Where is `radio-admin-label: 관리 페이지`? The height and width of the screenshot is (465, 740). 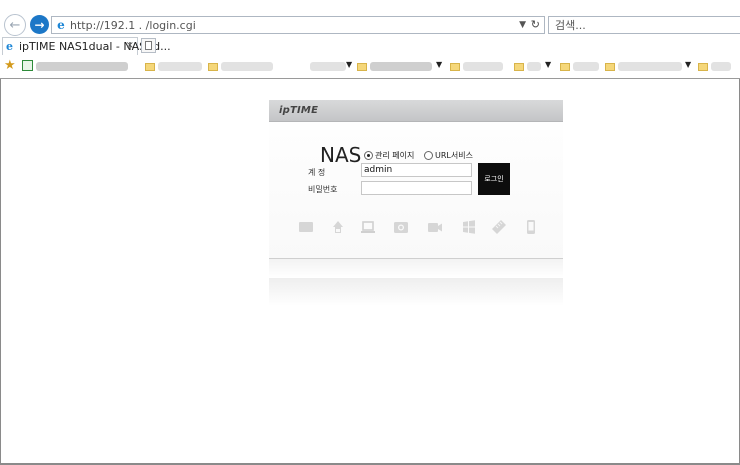 radio-admin-label: 관리 페이지 is located at coordinates (394, 155).